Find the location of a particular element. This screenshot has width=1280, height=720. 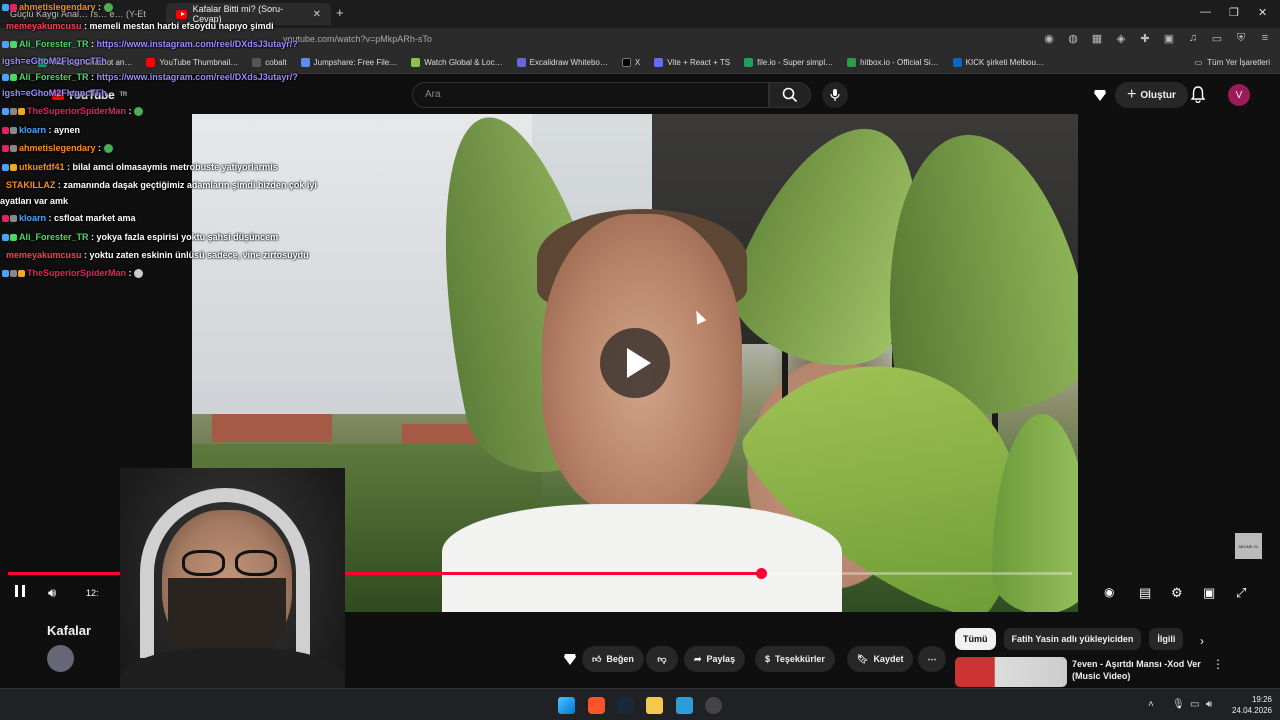

vite-icon is located at coordinates (659, 62).